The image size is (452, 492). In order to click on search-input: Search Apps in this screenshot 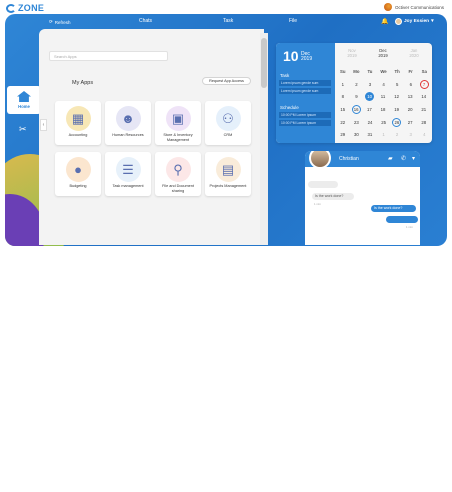, I will do `click(108, 56)`.